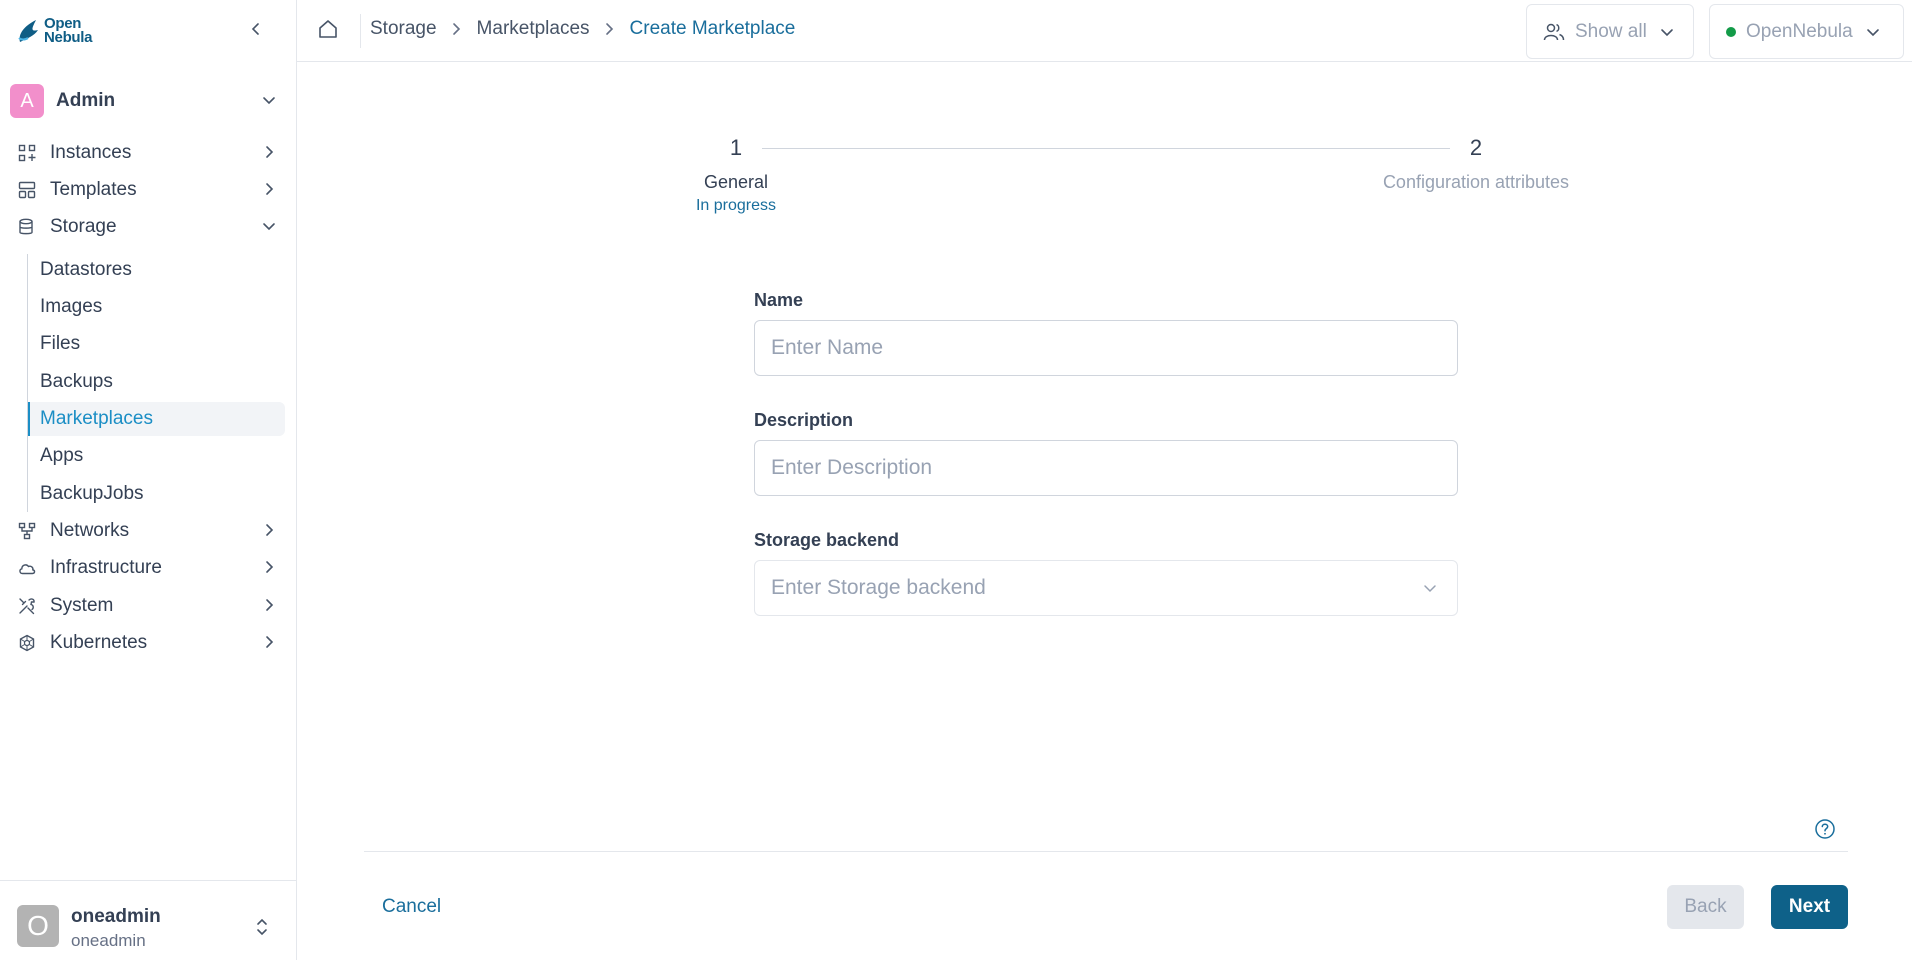 The image size is (1912, 960). I want to click on home-button, so click(328, 31).